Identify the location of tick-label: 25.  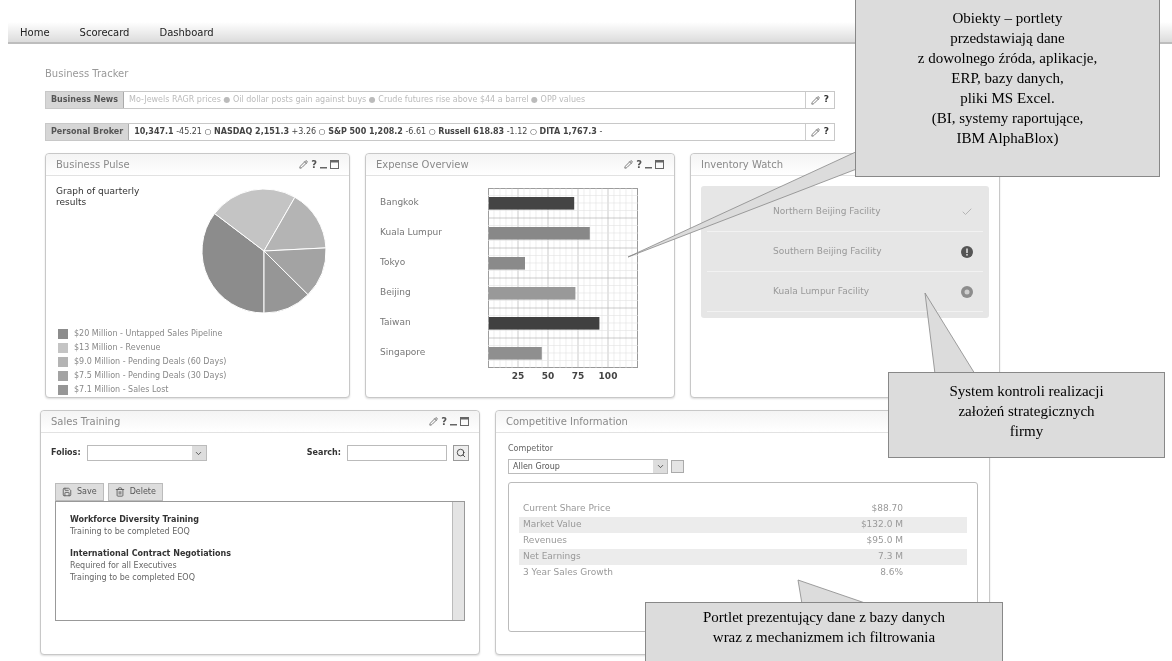
(518, 376).